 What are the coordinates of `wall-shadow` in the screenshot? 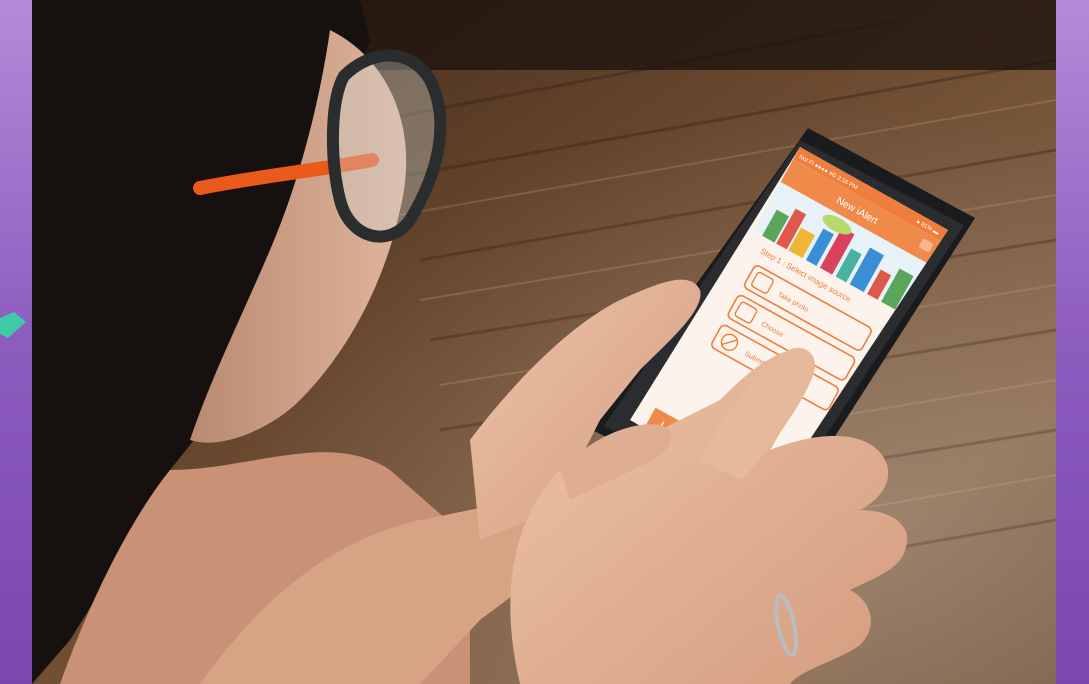 It's located at (698, 35).